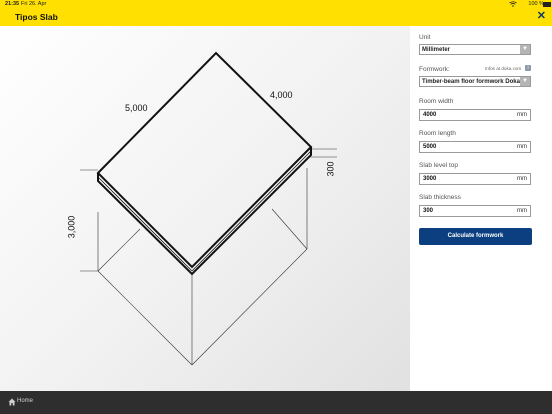 This screenshot has height=414, width=552. Describe the element at coordinates (528, 68) in the screenshot. I see `info-icon: i` at that location.